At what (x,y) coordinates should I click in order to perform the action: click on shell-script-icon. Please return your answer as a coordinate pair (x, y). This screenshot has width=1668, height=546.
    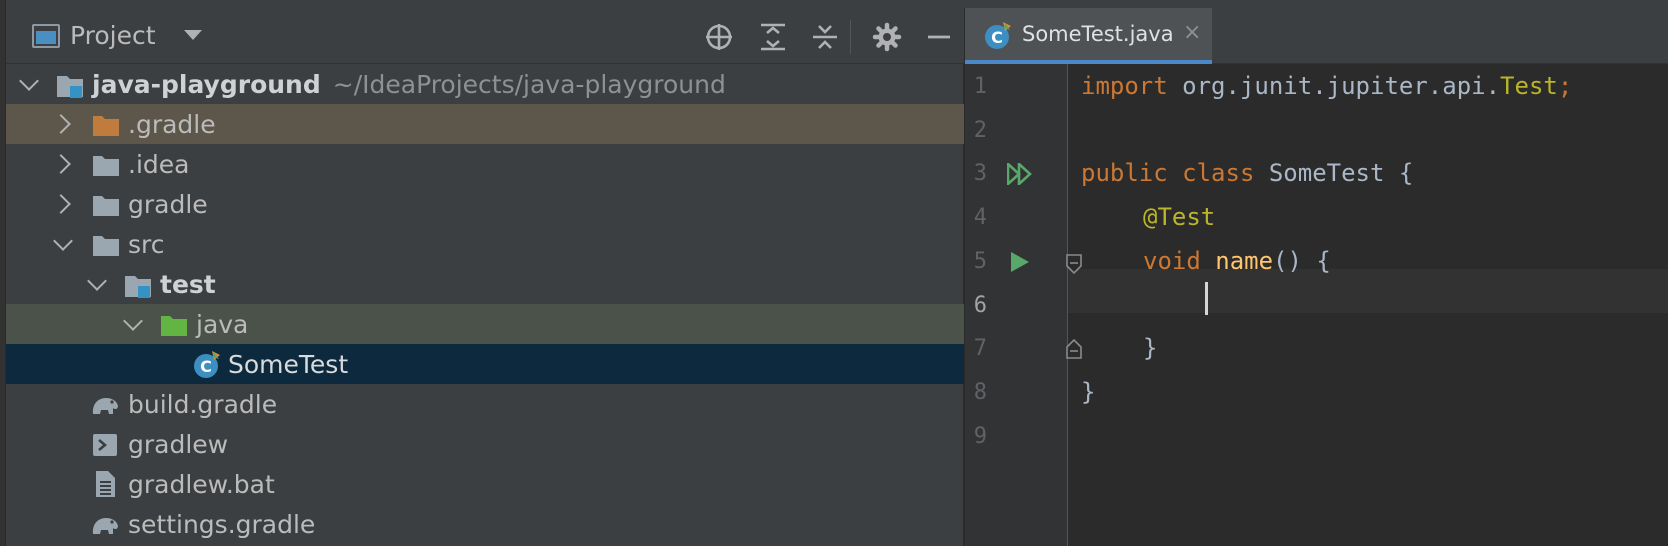
    Looking at the image, I should click on (105, 445).